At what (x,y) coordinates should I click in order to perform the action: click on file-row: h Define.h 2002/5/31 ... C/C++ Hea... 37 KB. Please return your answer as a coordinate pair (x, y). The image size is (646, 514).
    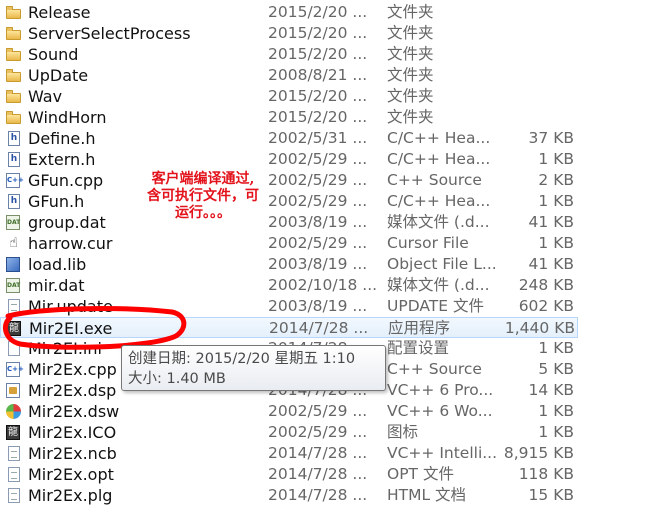
    Looking at the image, I should click on (323, 138).